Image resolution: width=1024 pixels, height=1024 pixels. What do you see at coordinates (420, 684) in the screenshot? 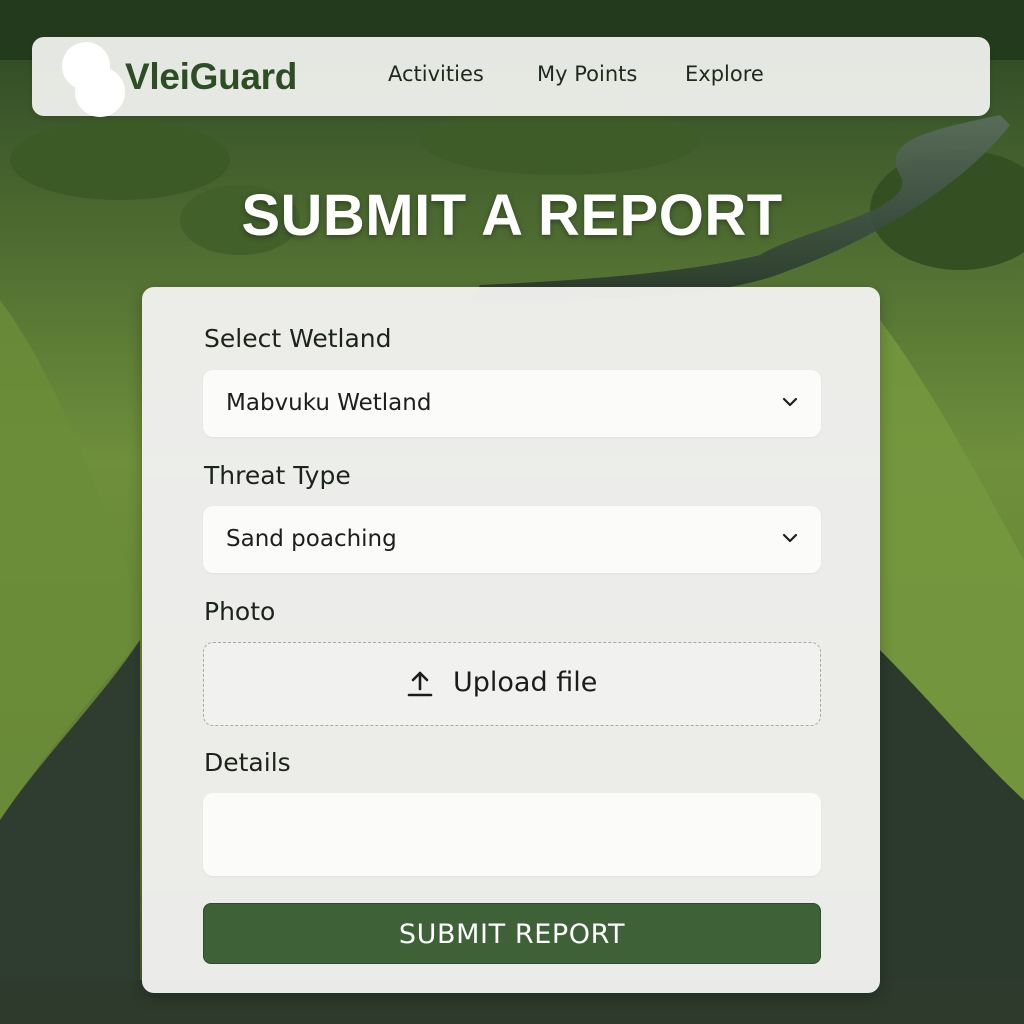
I see `upload-icon` at bounding box center [420, 684].